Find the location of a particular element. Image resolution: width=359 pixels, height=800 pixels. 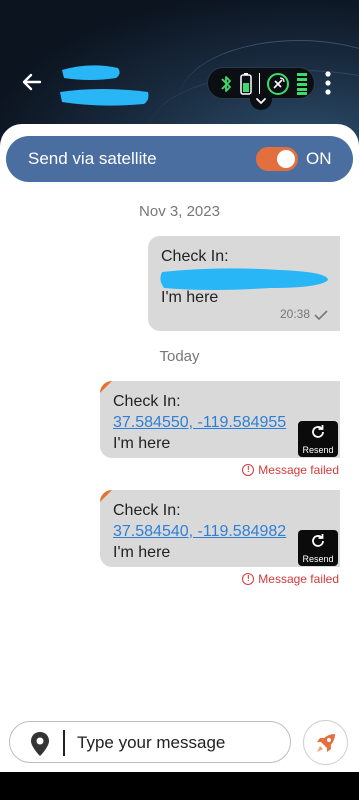

send-via-satellite-bar: Send via satellite ON is located at coordinates (179, 159).